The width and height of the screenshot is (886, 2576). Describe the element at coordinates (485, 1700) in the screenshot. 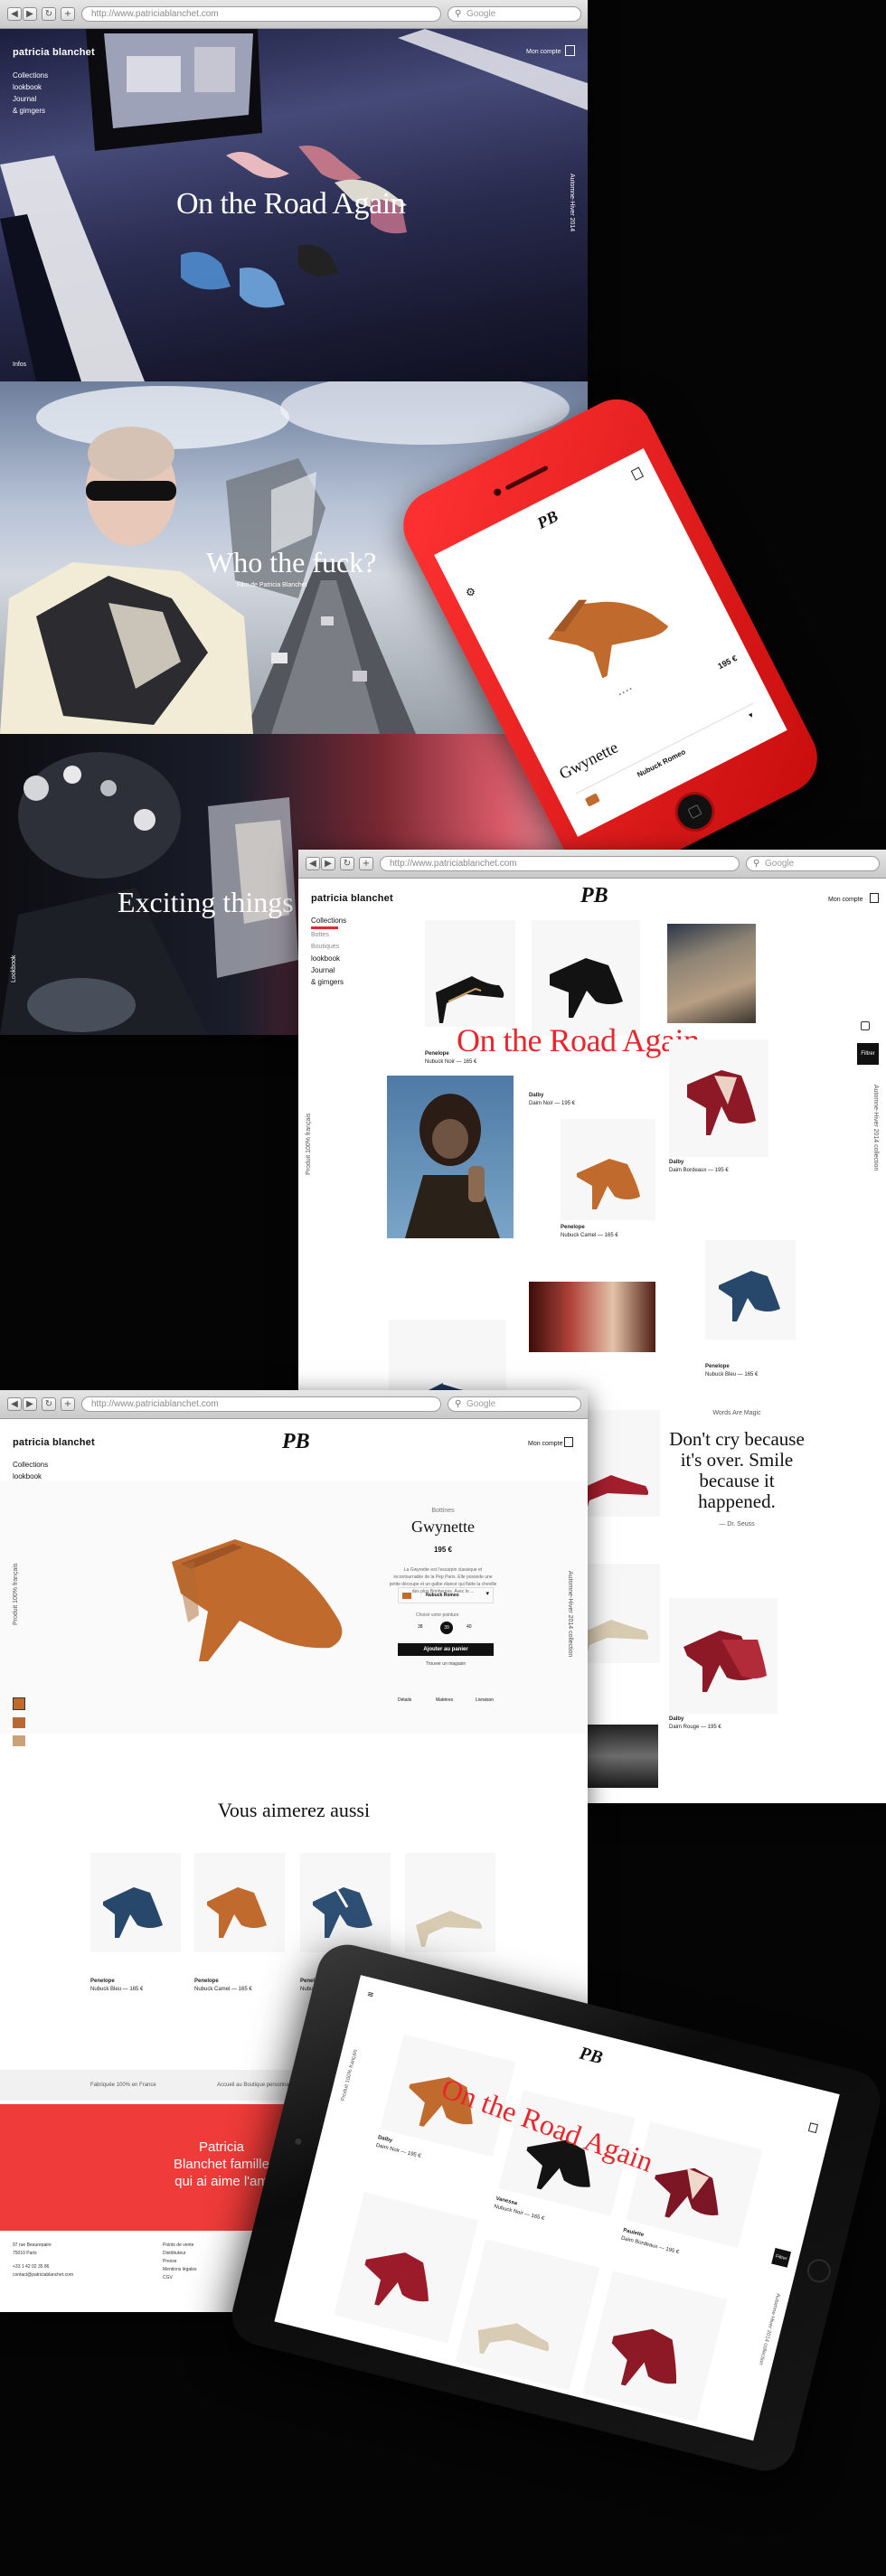

I see `tab-delivery: Livraison` at that location.